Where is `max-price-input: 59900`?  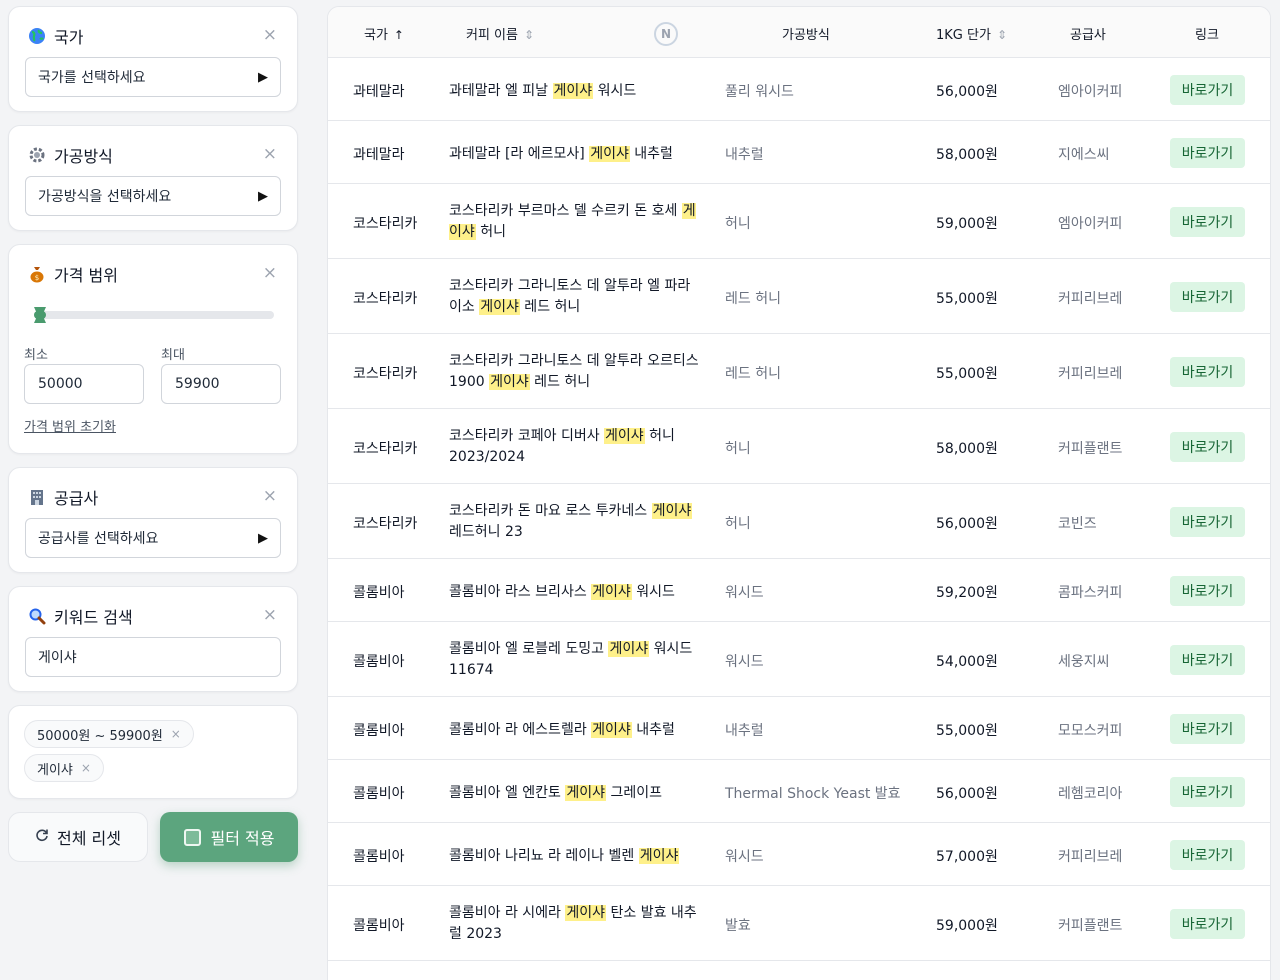 max-price-input: 59900 is located at coordinates (221, 384).